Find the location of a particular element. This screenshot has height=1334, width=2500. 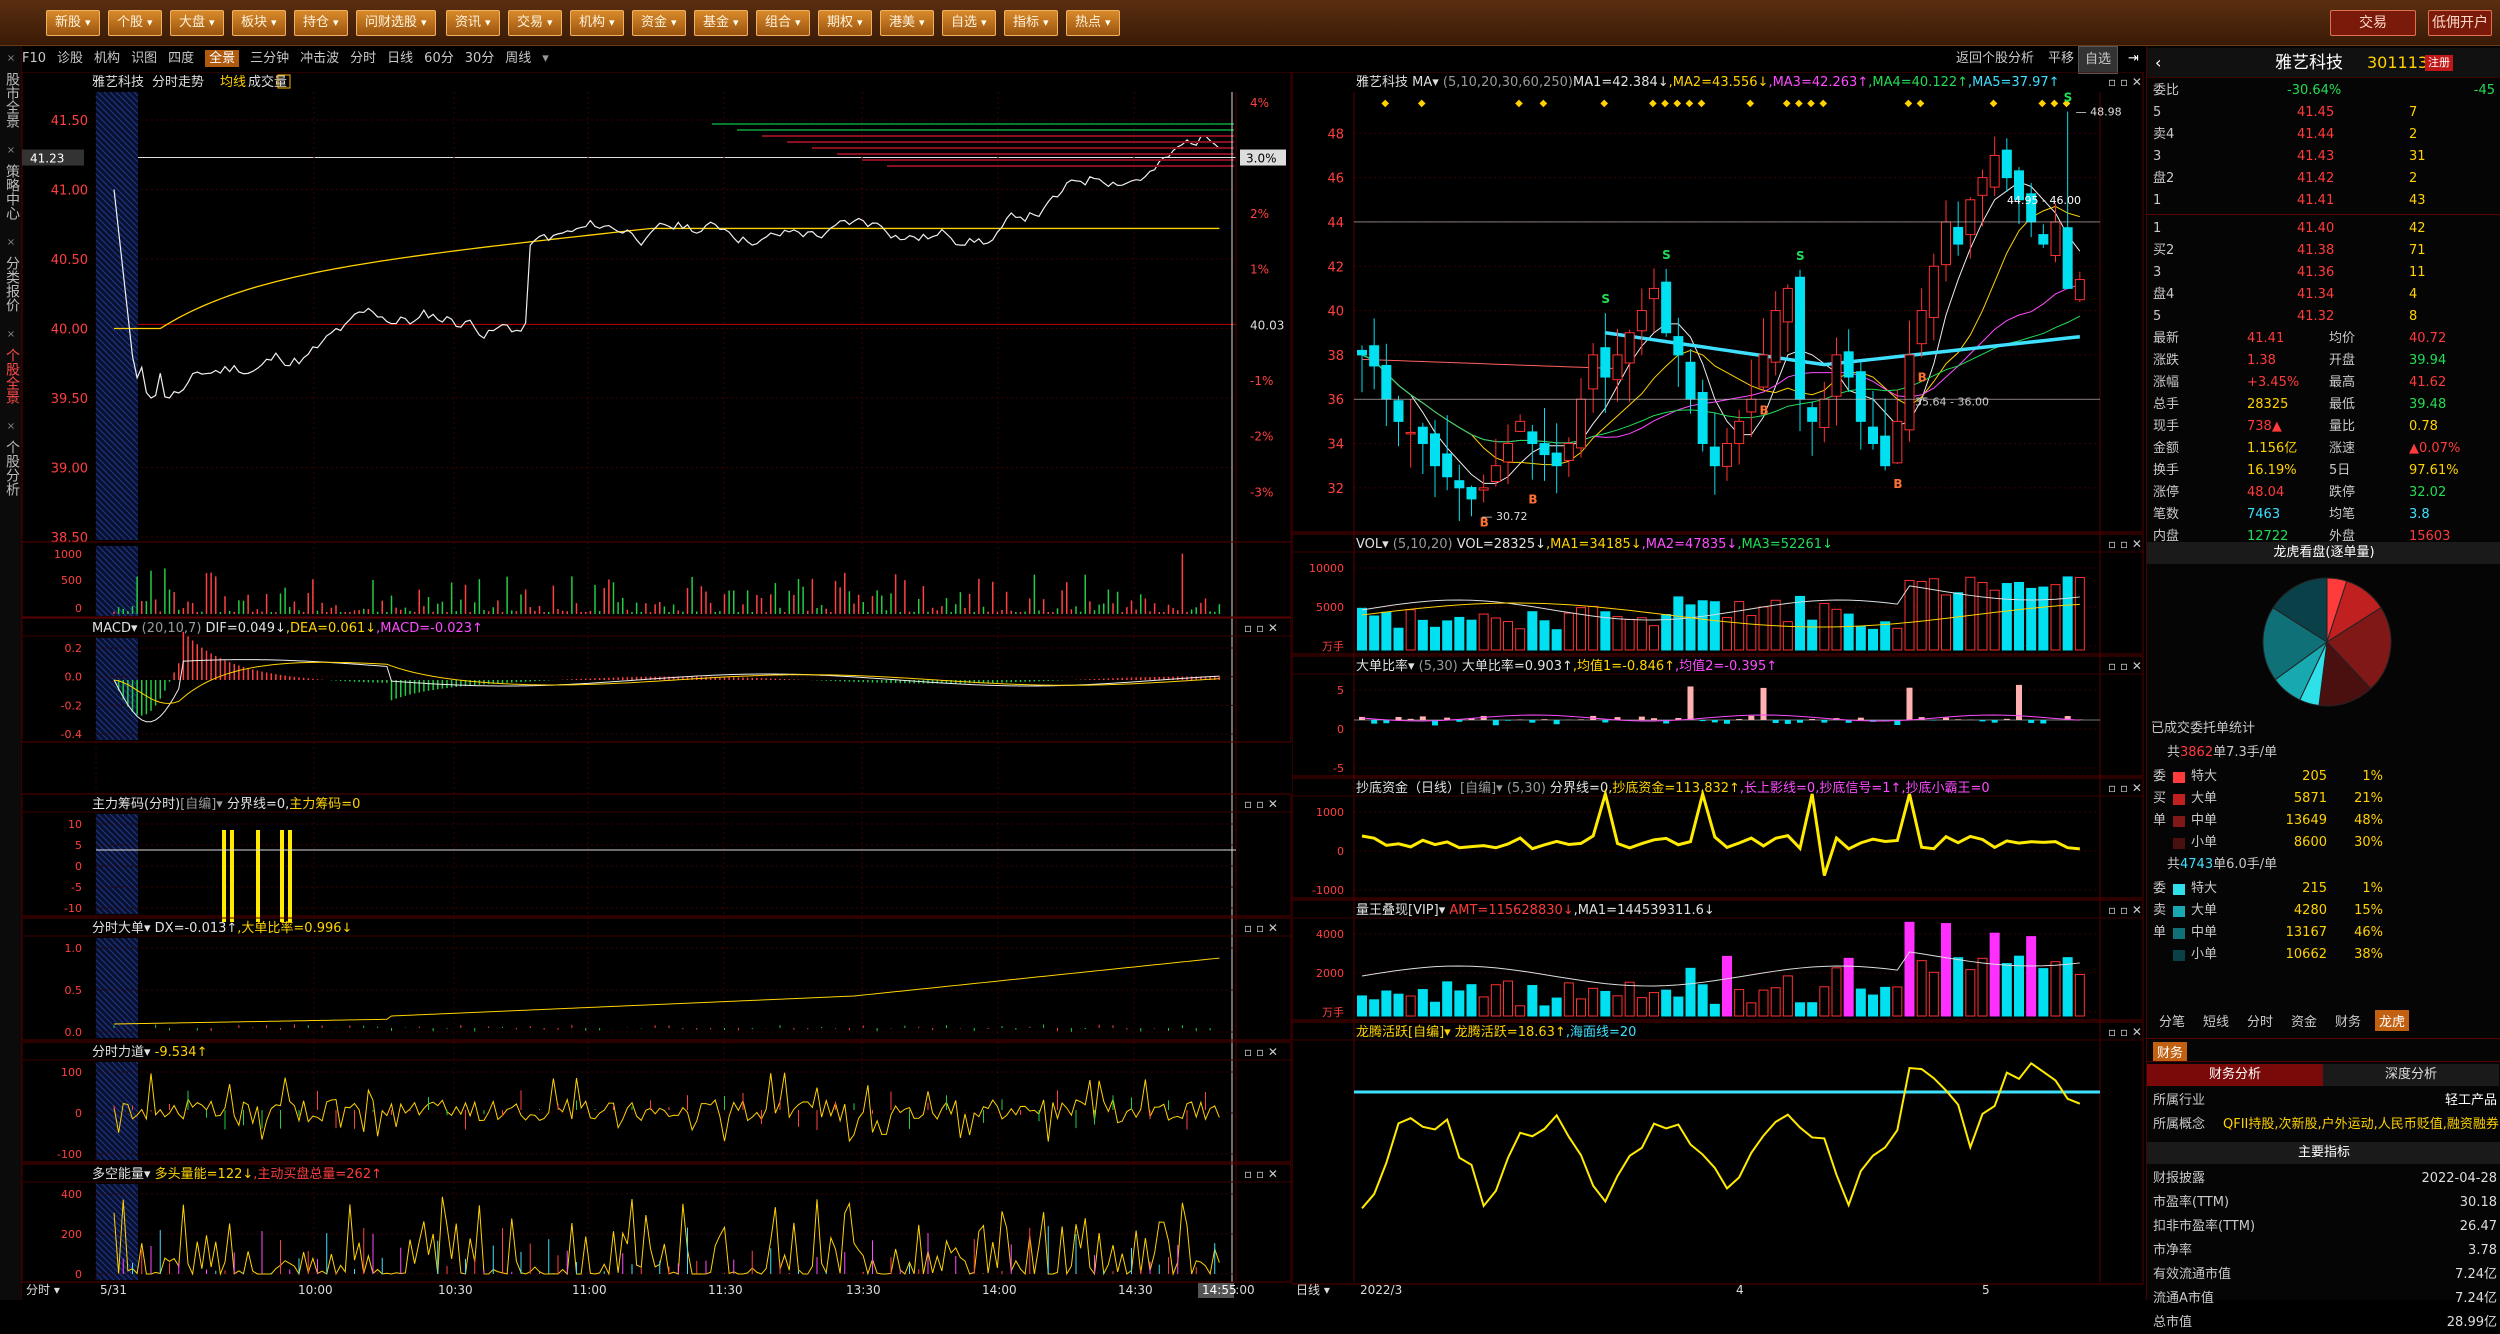

dropdown-icon: ▾ is located at coordinates (545, 58).